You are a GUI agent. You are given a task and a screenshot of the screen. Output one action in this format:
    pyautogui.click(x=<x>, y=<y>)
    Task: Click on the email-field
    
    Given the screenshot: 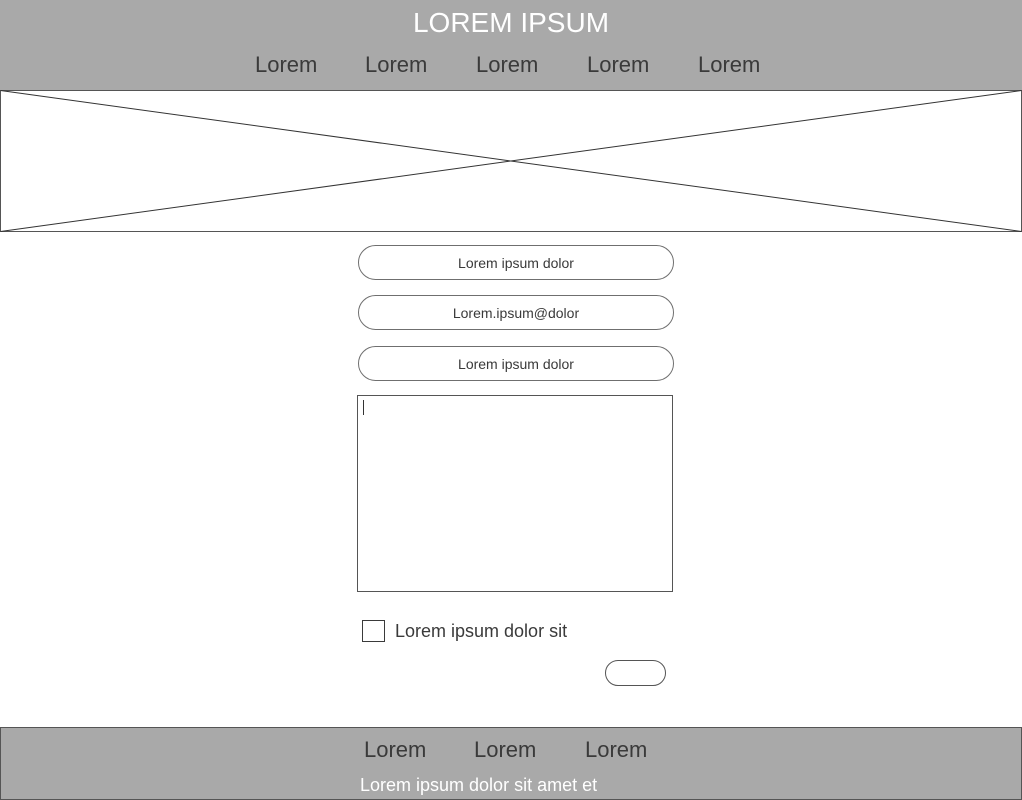 What is the action you would take?
    pyautogui.click(x=516, y=312)
    